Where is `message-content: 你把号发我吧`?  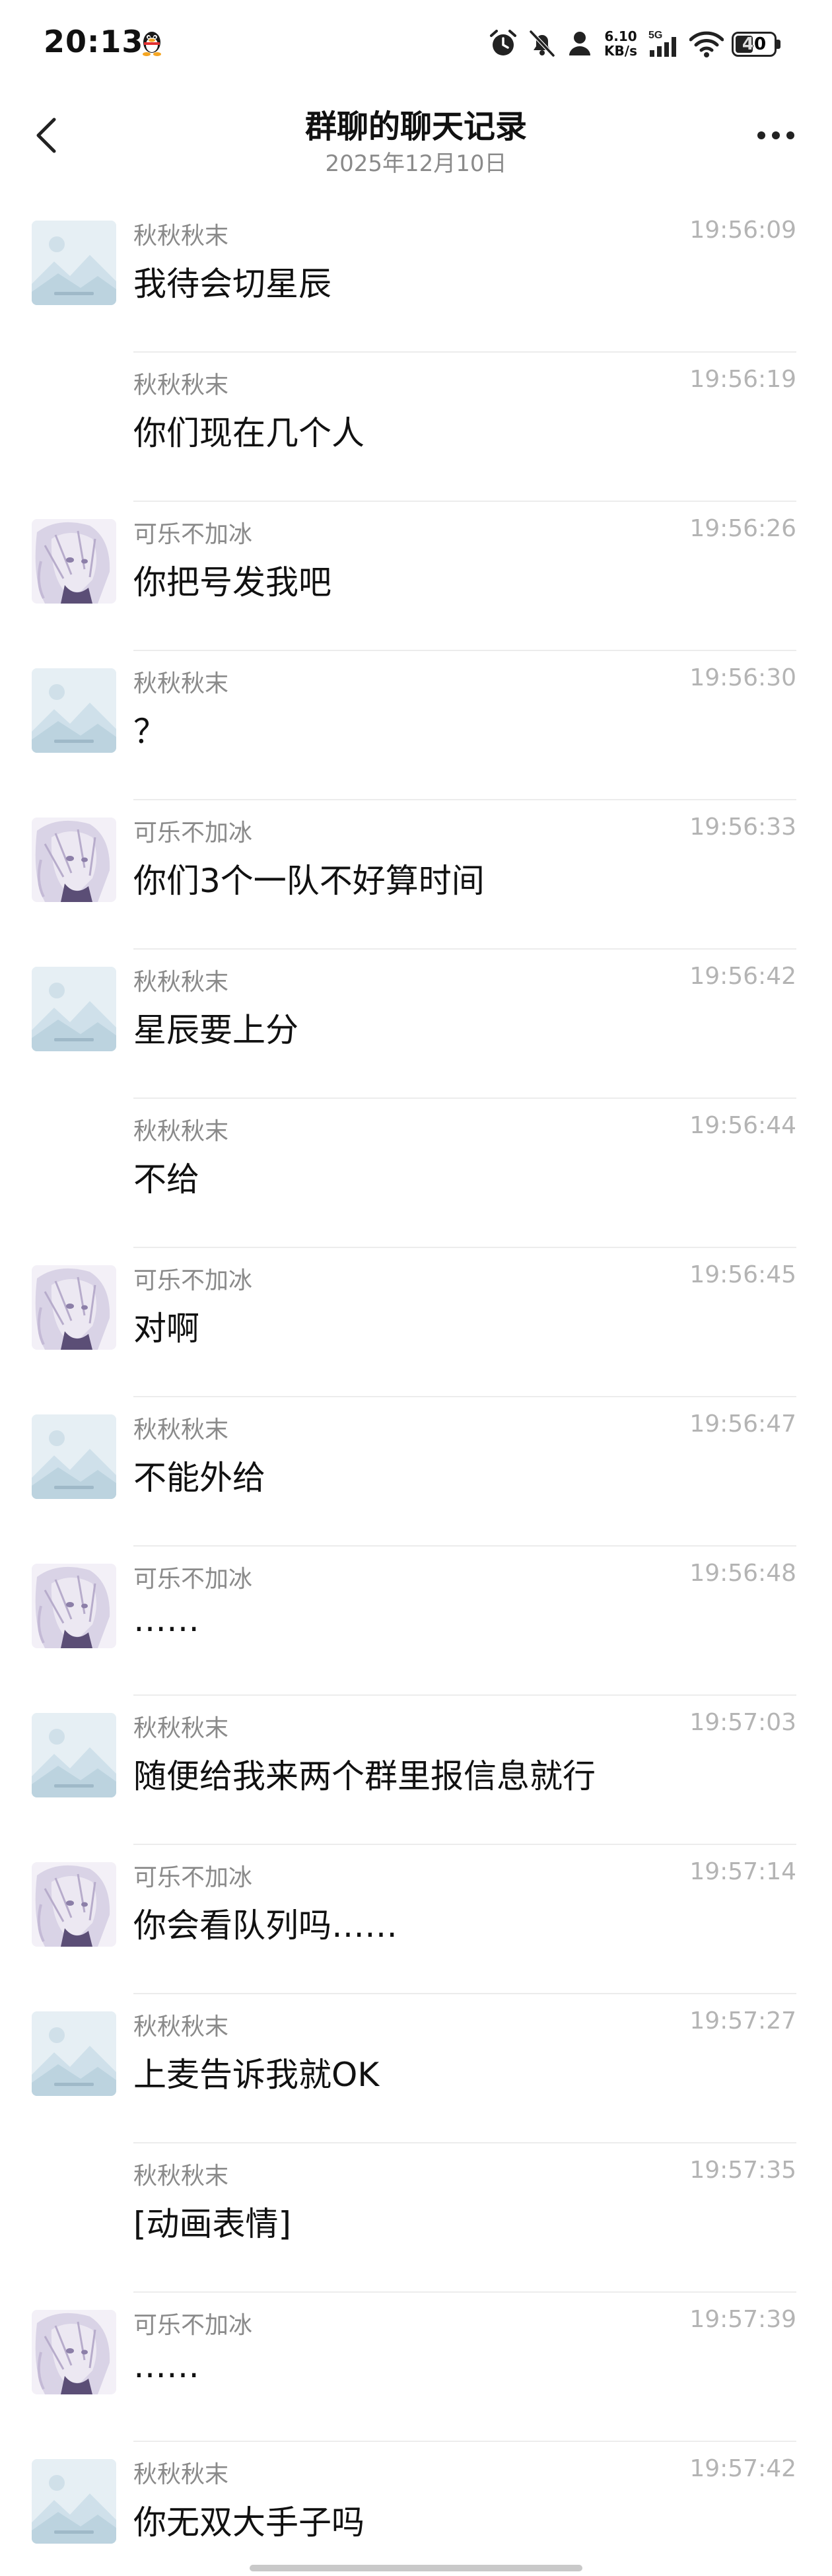
message-content: 你把号发我吧 is located at coordinates (232, 580).